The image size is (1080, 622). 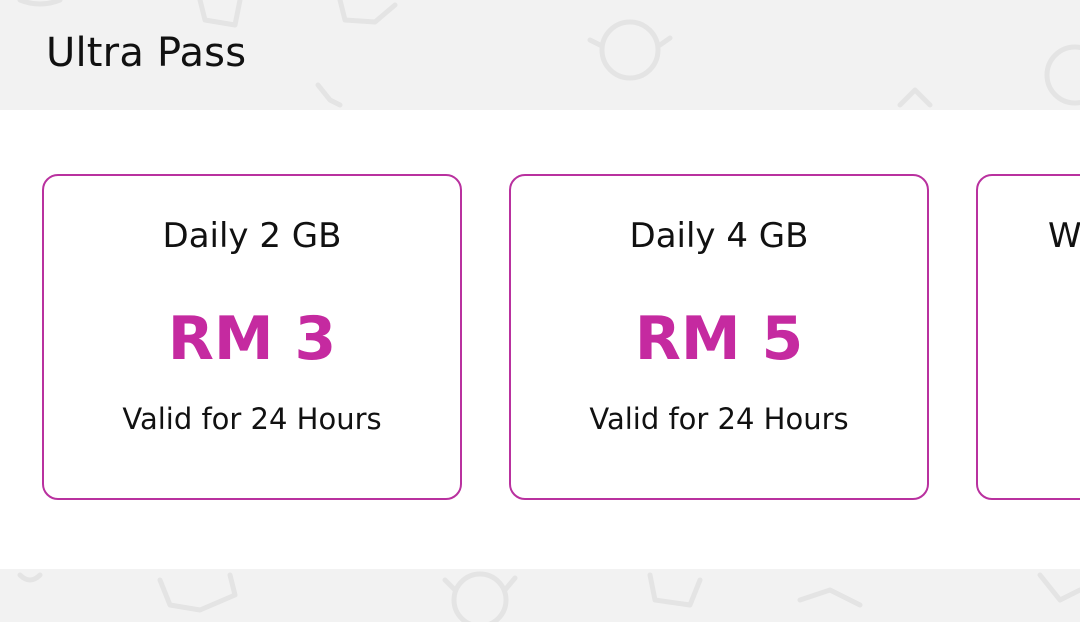 I want to click on pass-price: RM 5, so click(x=719, y=339).